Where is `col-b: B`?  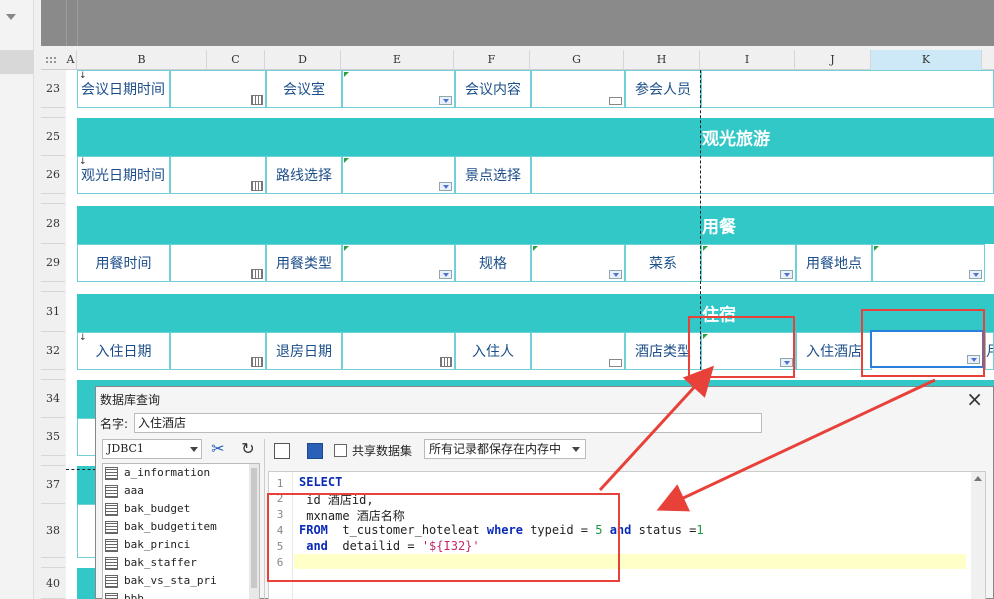
col-b: B is located at coordinates (142, 60).